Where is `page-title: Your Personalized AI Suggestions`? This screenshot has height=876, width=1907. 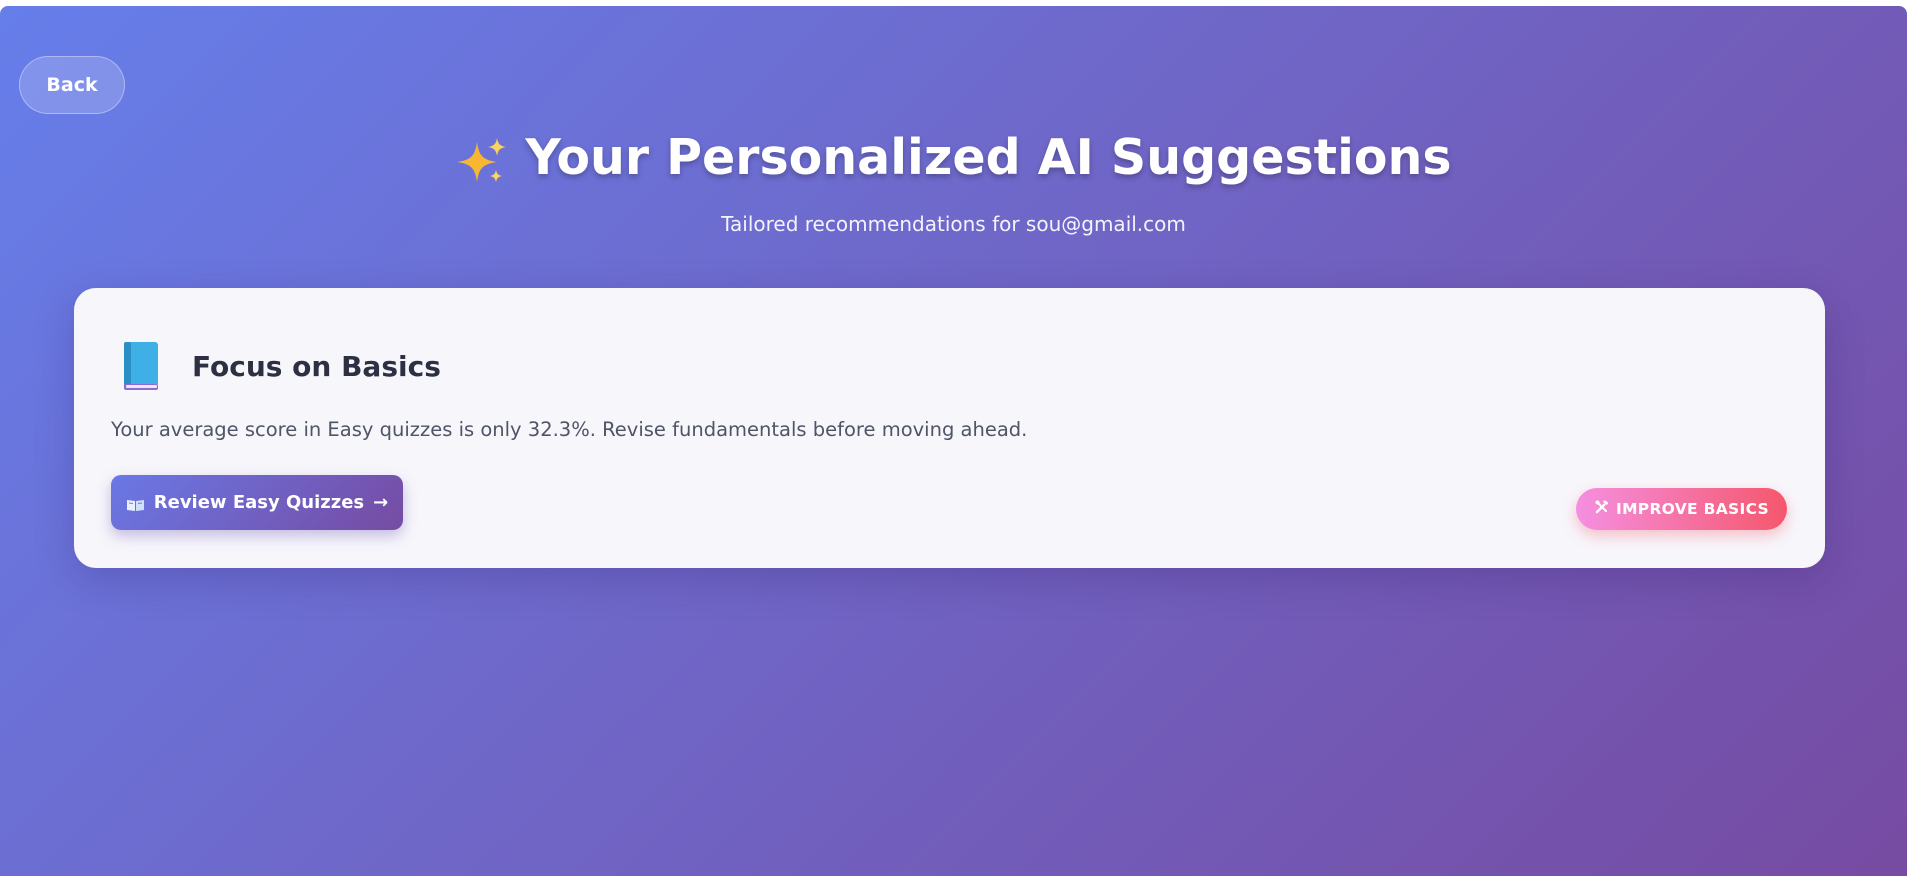 page-title: Your Personalized AI Suggestions is located at coordinates (953, 158).